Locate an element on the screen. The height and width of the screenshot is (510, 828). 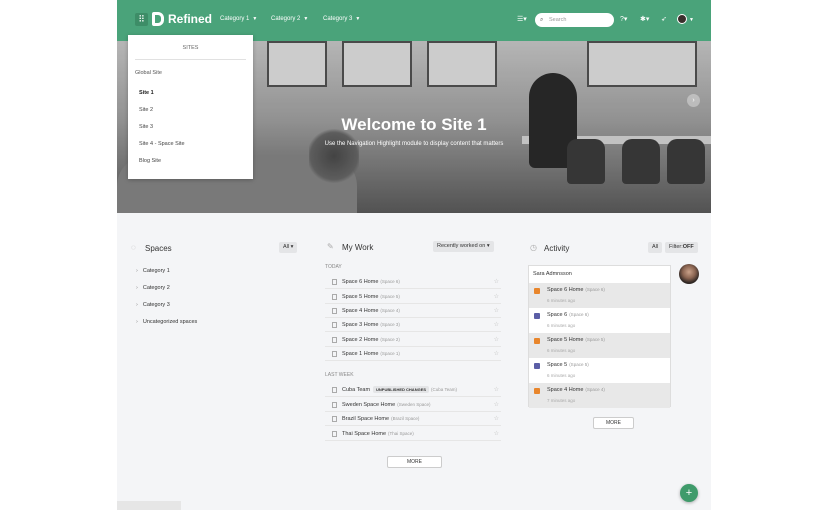
activity-filter-toggle: Filter:OFF is located at coordinates (681, 247).